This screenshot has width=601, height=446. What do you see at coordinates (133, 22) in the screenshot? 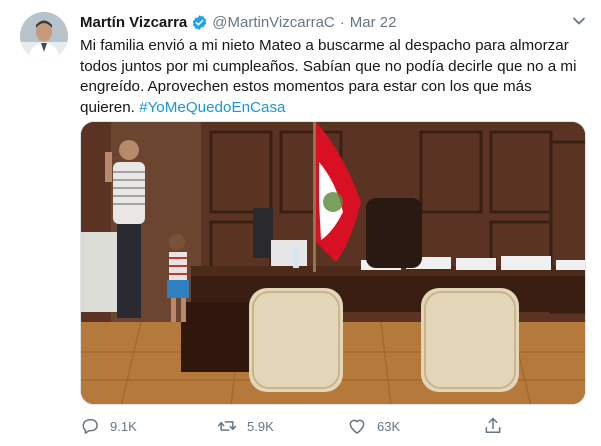
I see `author-name: Martín Vizcarra` at bounding box center [133, 22].